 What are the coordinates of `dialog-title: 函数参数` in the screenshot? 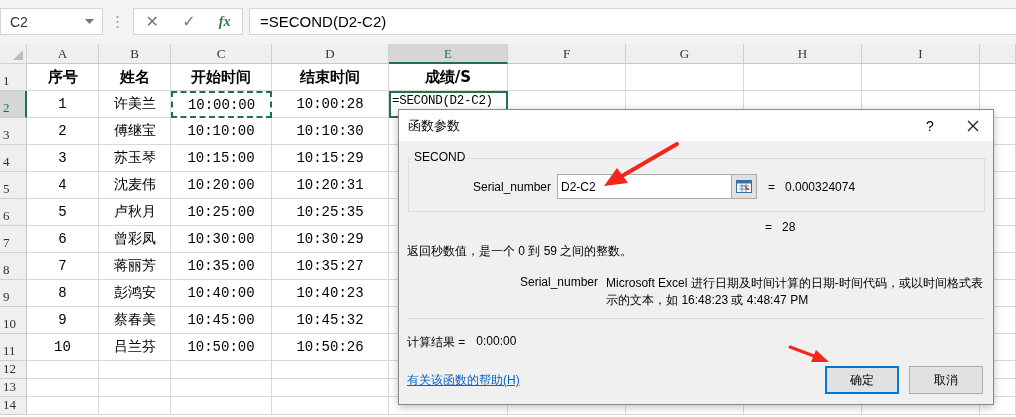 It's located at (434, 125).